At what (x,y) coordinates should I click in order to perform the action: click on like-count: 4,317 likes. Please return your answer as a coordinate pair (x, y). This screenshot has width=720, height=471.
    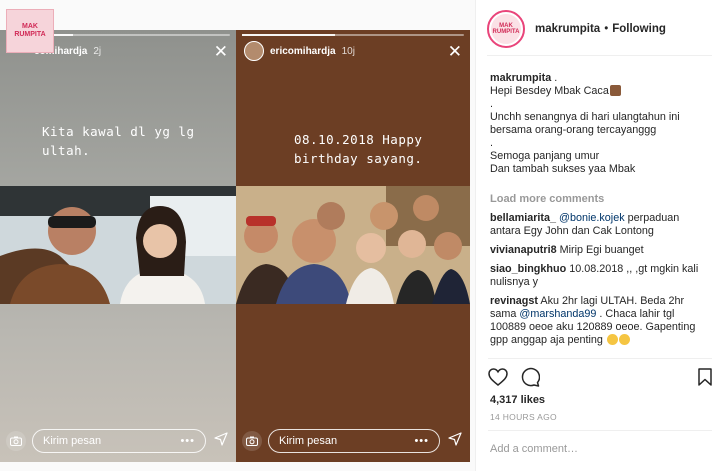
    Looking at the image, I should click on (517, 400).